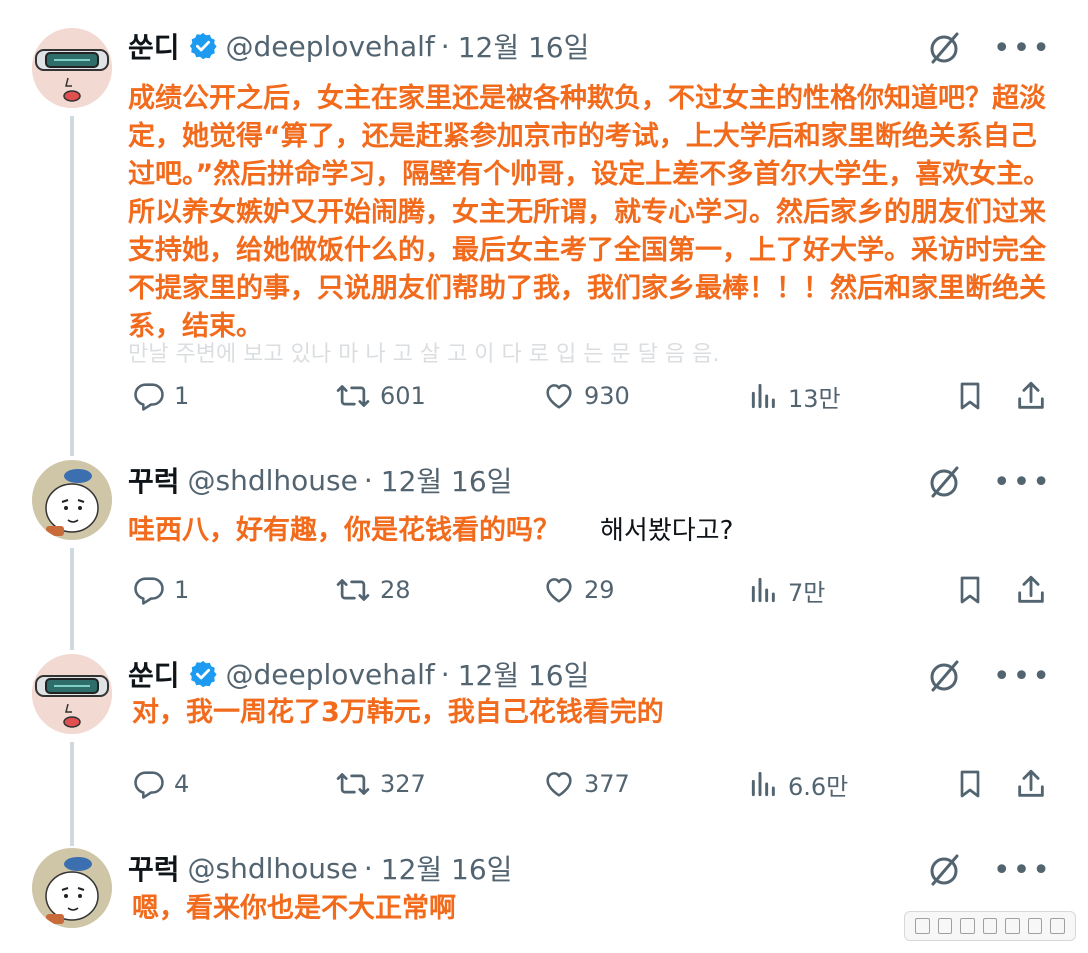 The height and width of the screenshot is (953, 1088). I want to click on tweet-actions: 4 327 377 6.6만, so click(590, 784).